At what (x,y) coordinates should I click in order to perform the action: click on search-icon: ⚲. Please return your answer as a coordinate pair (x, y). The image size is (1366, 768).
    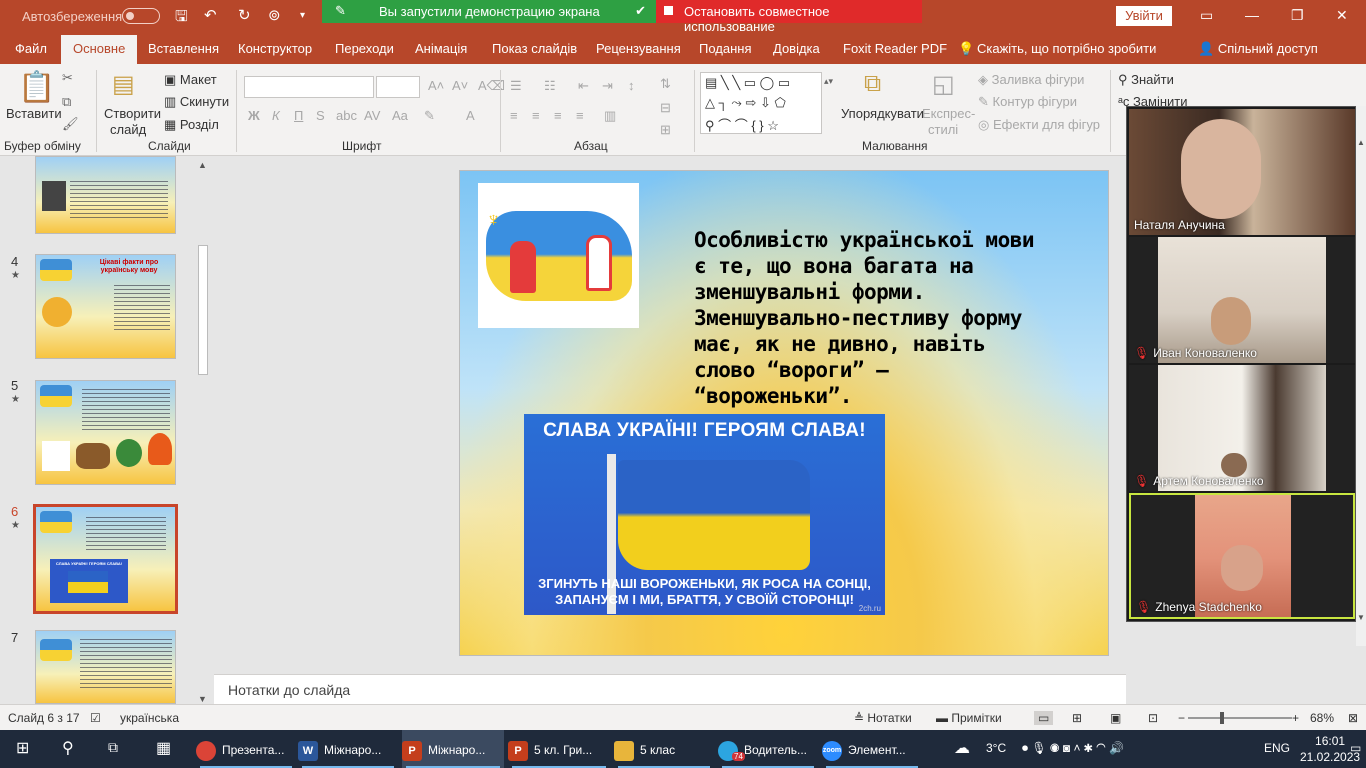
    Looking at the image, I should click on (68, 748).